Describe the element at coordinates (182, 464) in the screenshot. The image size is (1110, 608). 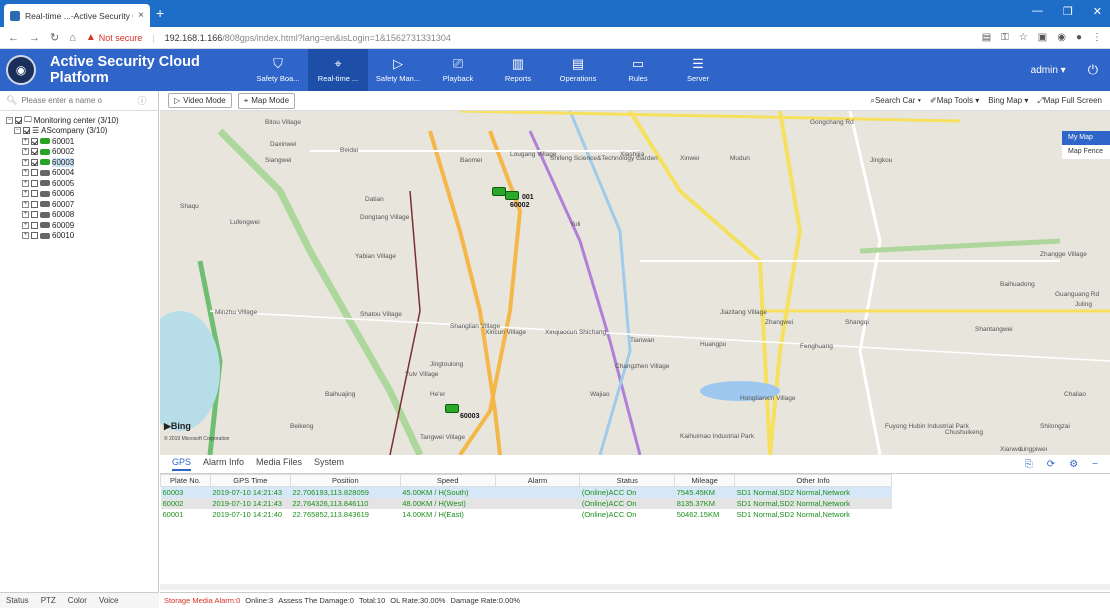
I see `tab-gps: GPS` at that location.